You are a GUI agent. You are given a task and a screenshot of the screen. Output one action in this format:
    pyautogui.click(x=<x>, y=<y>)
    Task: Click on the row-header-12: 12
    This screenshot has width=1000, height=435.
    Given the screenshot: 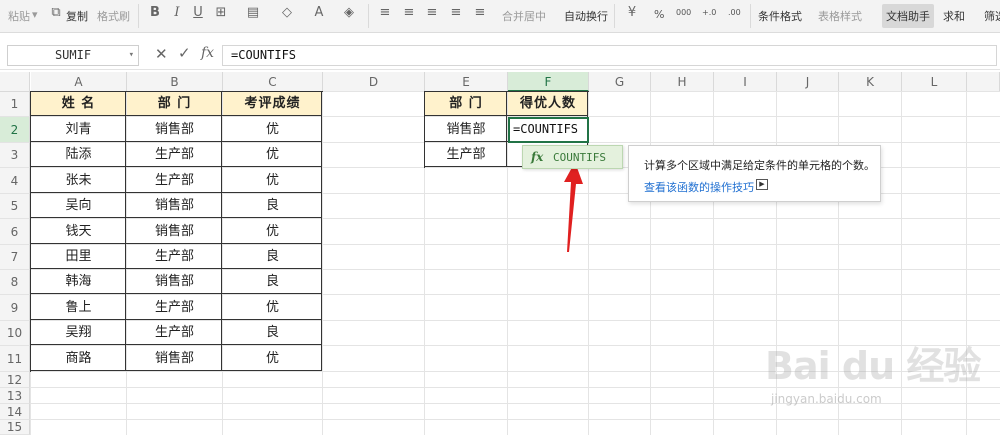 What is the action you would take?
    pyautogui.click(x=15, y=380)
    